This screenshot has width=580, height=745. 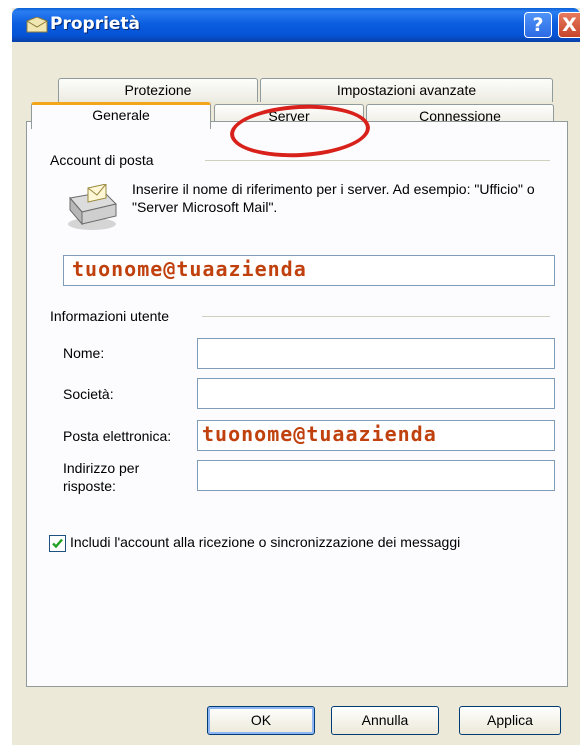 What do you see at coordinates (84, 353) in the screenshot?
I see `name-label: Nome:` at bounding box center [84, 353].